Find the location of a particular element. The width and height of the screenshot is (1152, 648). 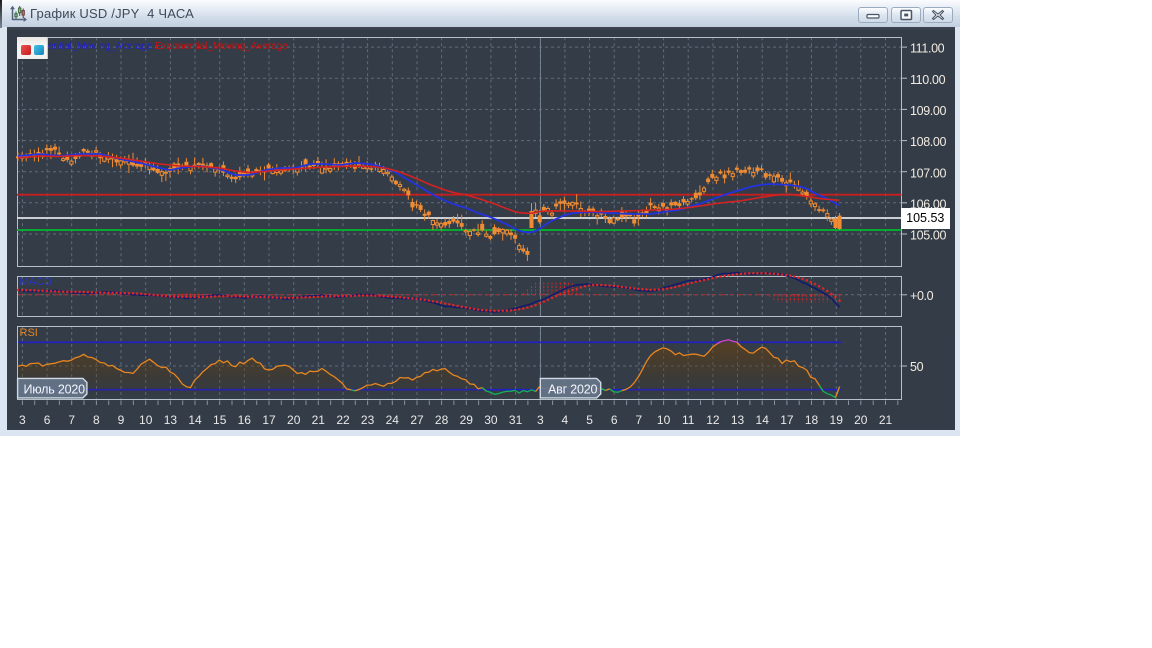

svg-text: 5 is located at coordinates (589, 420).